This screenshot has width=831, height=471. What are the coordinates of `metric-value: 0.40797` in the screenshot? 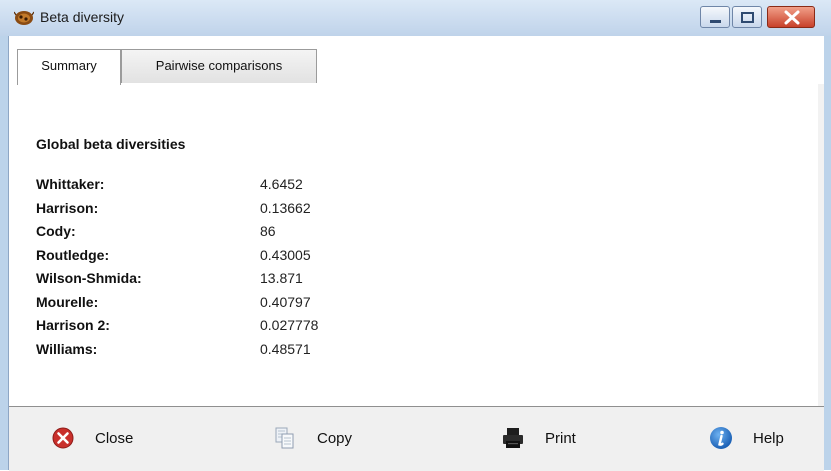 It's located at (285, 301).